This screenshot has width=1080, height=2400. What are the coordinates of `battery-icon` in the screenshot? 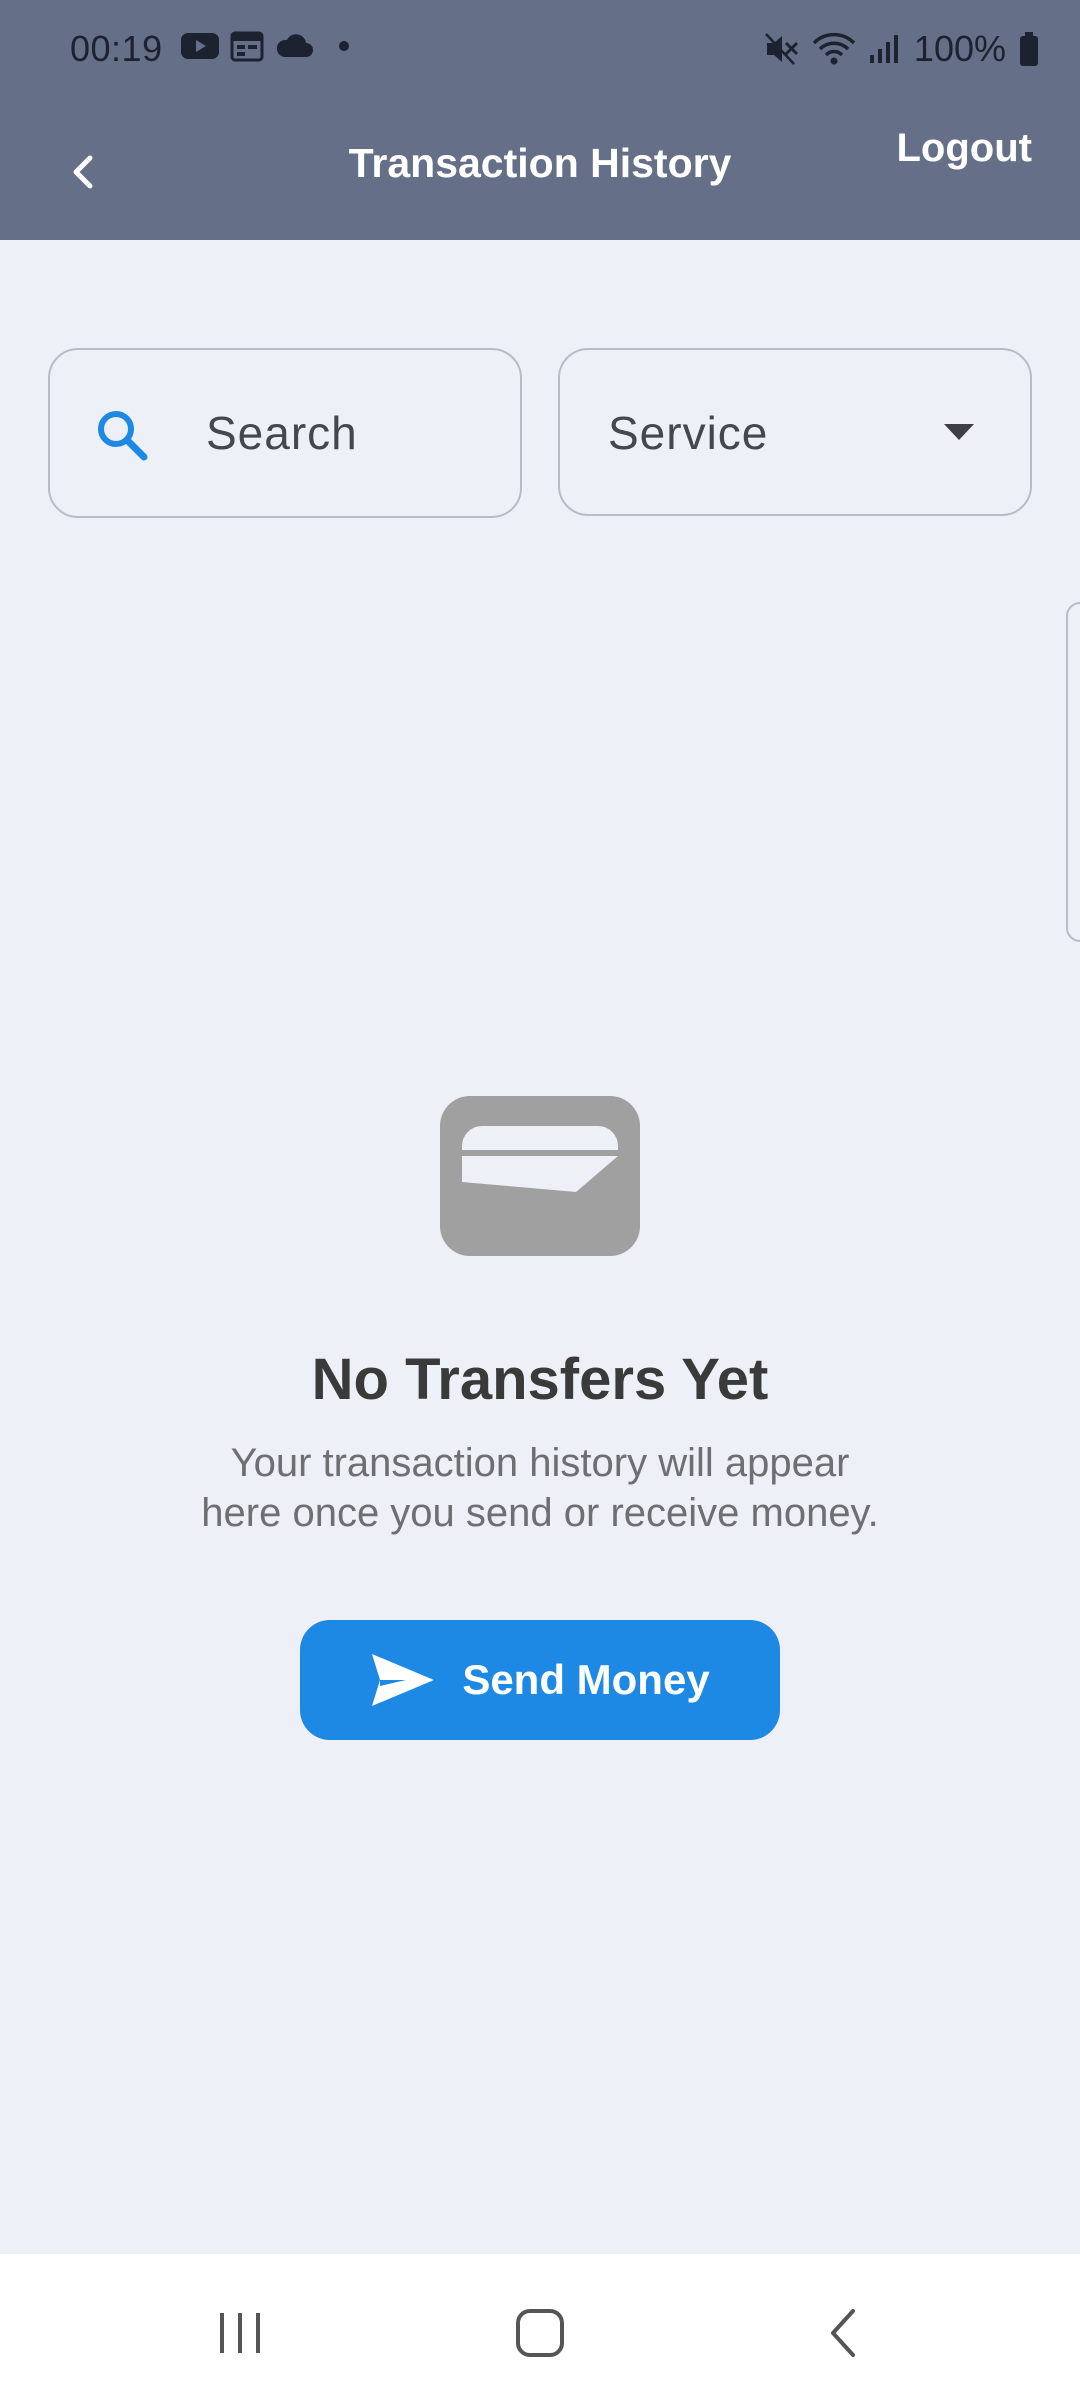 It's located at (1029, 49).